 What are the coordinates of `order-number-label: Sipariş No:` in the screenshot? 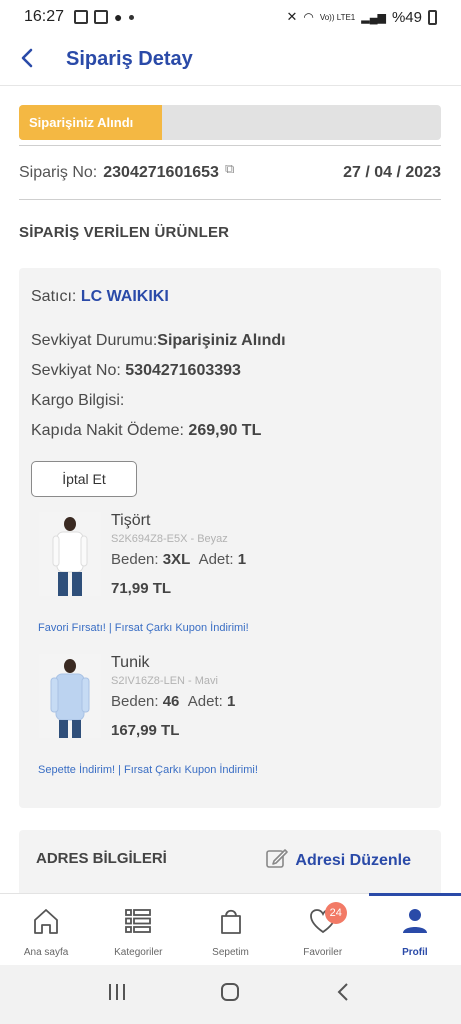 It's located at (58, 172).